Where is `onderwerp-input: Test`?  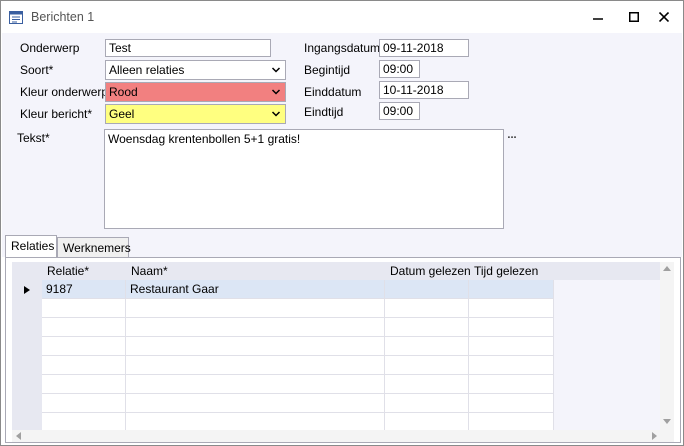 onderwerp-input: Test is located at coordinates (188, 48).